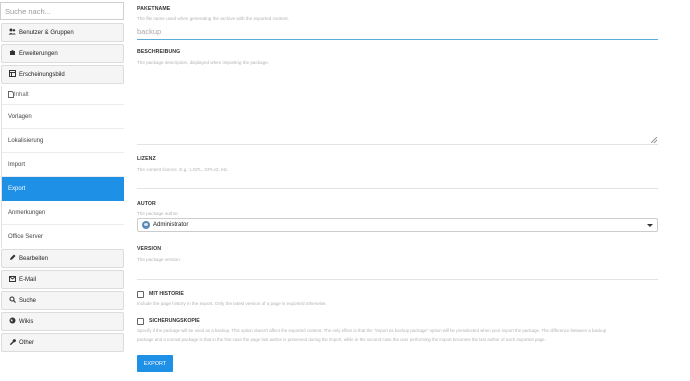  I want to click on sidebar-item-office-server: Office Server, so click(63, 237).